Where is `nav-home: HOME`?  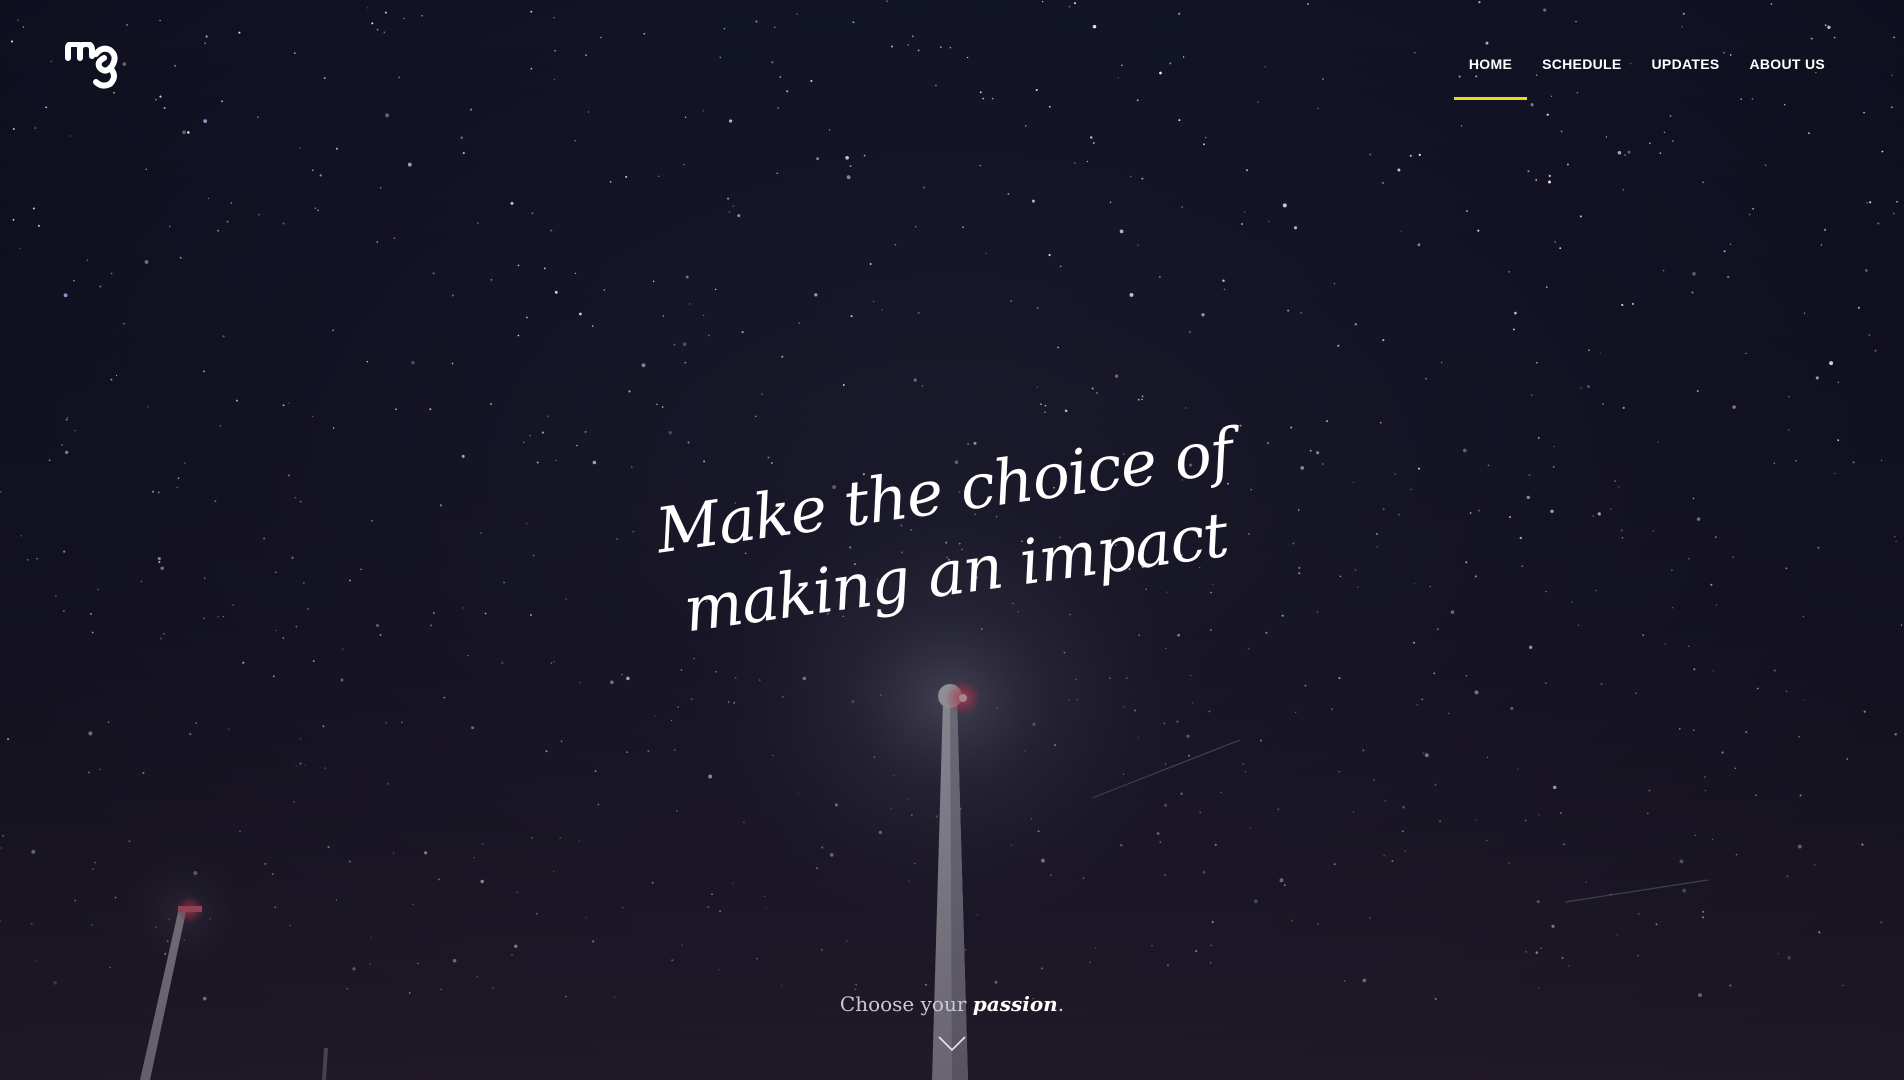
nav-home: HOME is located at coordinates (1490, 78).